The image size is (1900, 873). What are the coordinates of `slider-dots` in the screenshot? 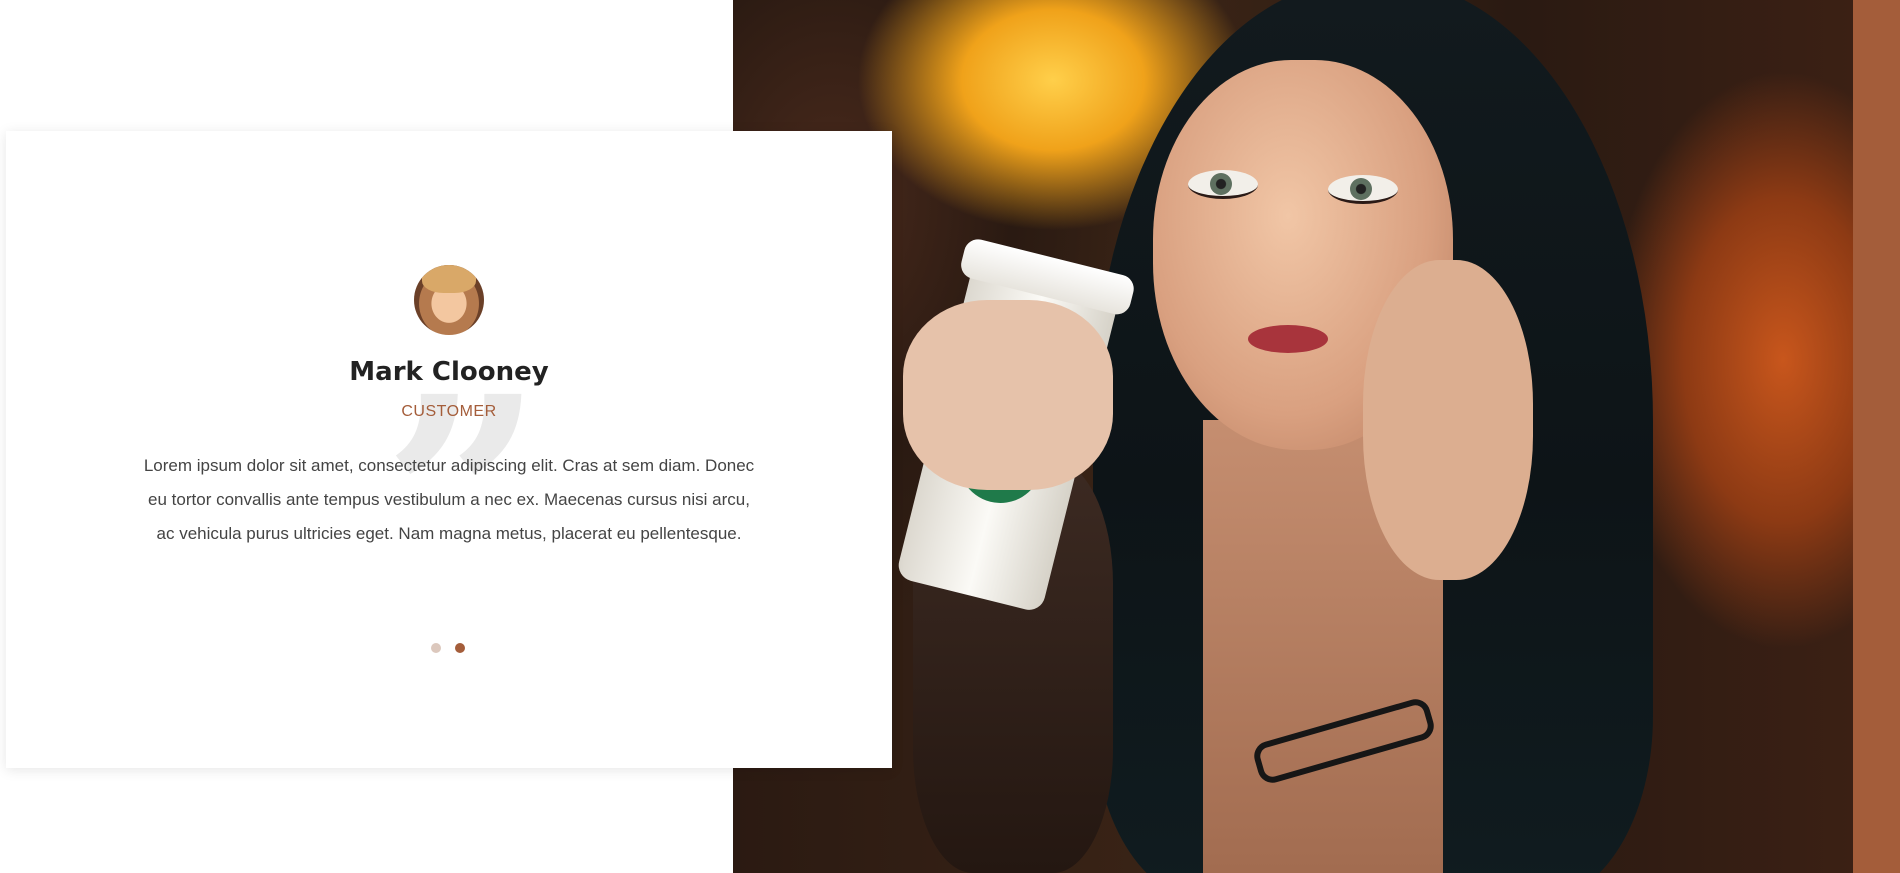 It's located at (448, 648).